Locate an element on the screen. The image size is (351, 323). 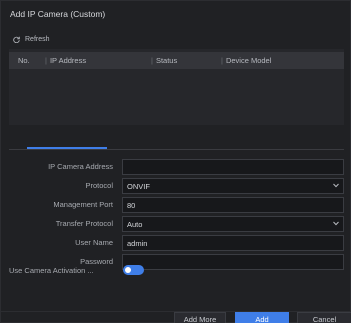
column-header-no: No. is located at coordinates (24, 60).